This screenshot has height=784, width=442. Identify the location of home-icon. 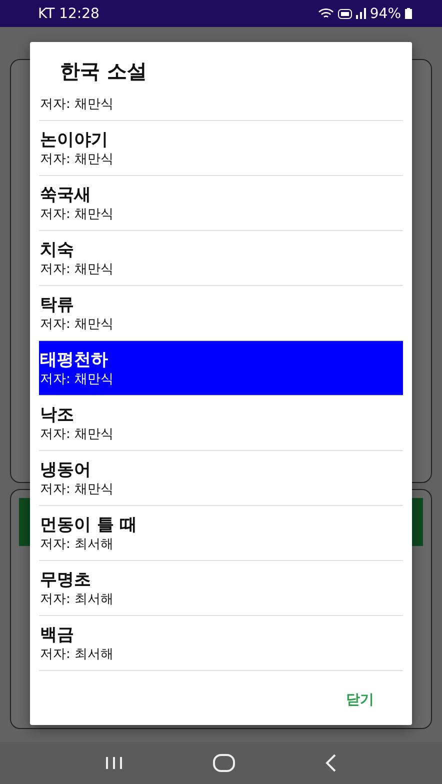
(224, 763).